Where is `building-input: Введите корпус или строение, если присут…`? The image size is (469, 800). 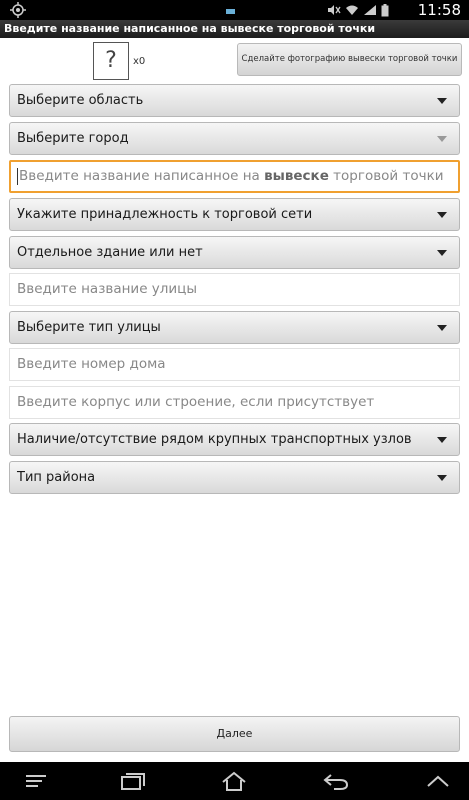 building-input: Введите корпус или строение, если присут… is located at coordinates (234, 402).